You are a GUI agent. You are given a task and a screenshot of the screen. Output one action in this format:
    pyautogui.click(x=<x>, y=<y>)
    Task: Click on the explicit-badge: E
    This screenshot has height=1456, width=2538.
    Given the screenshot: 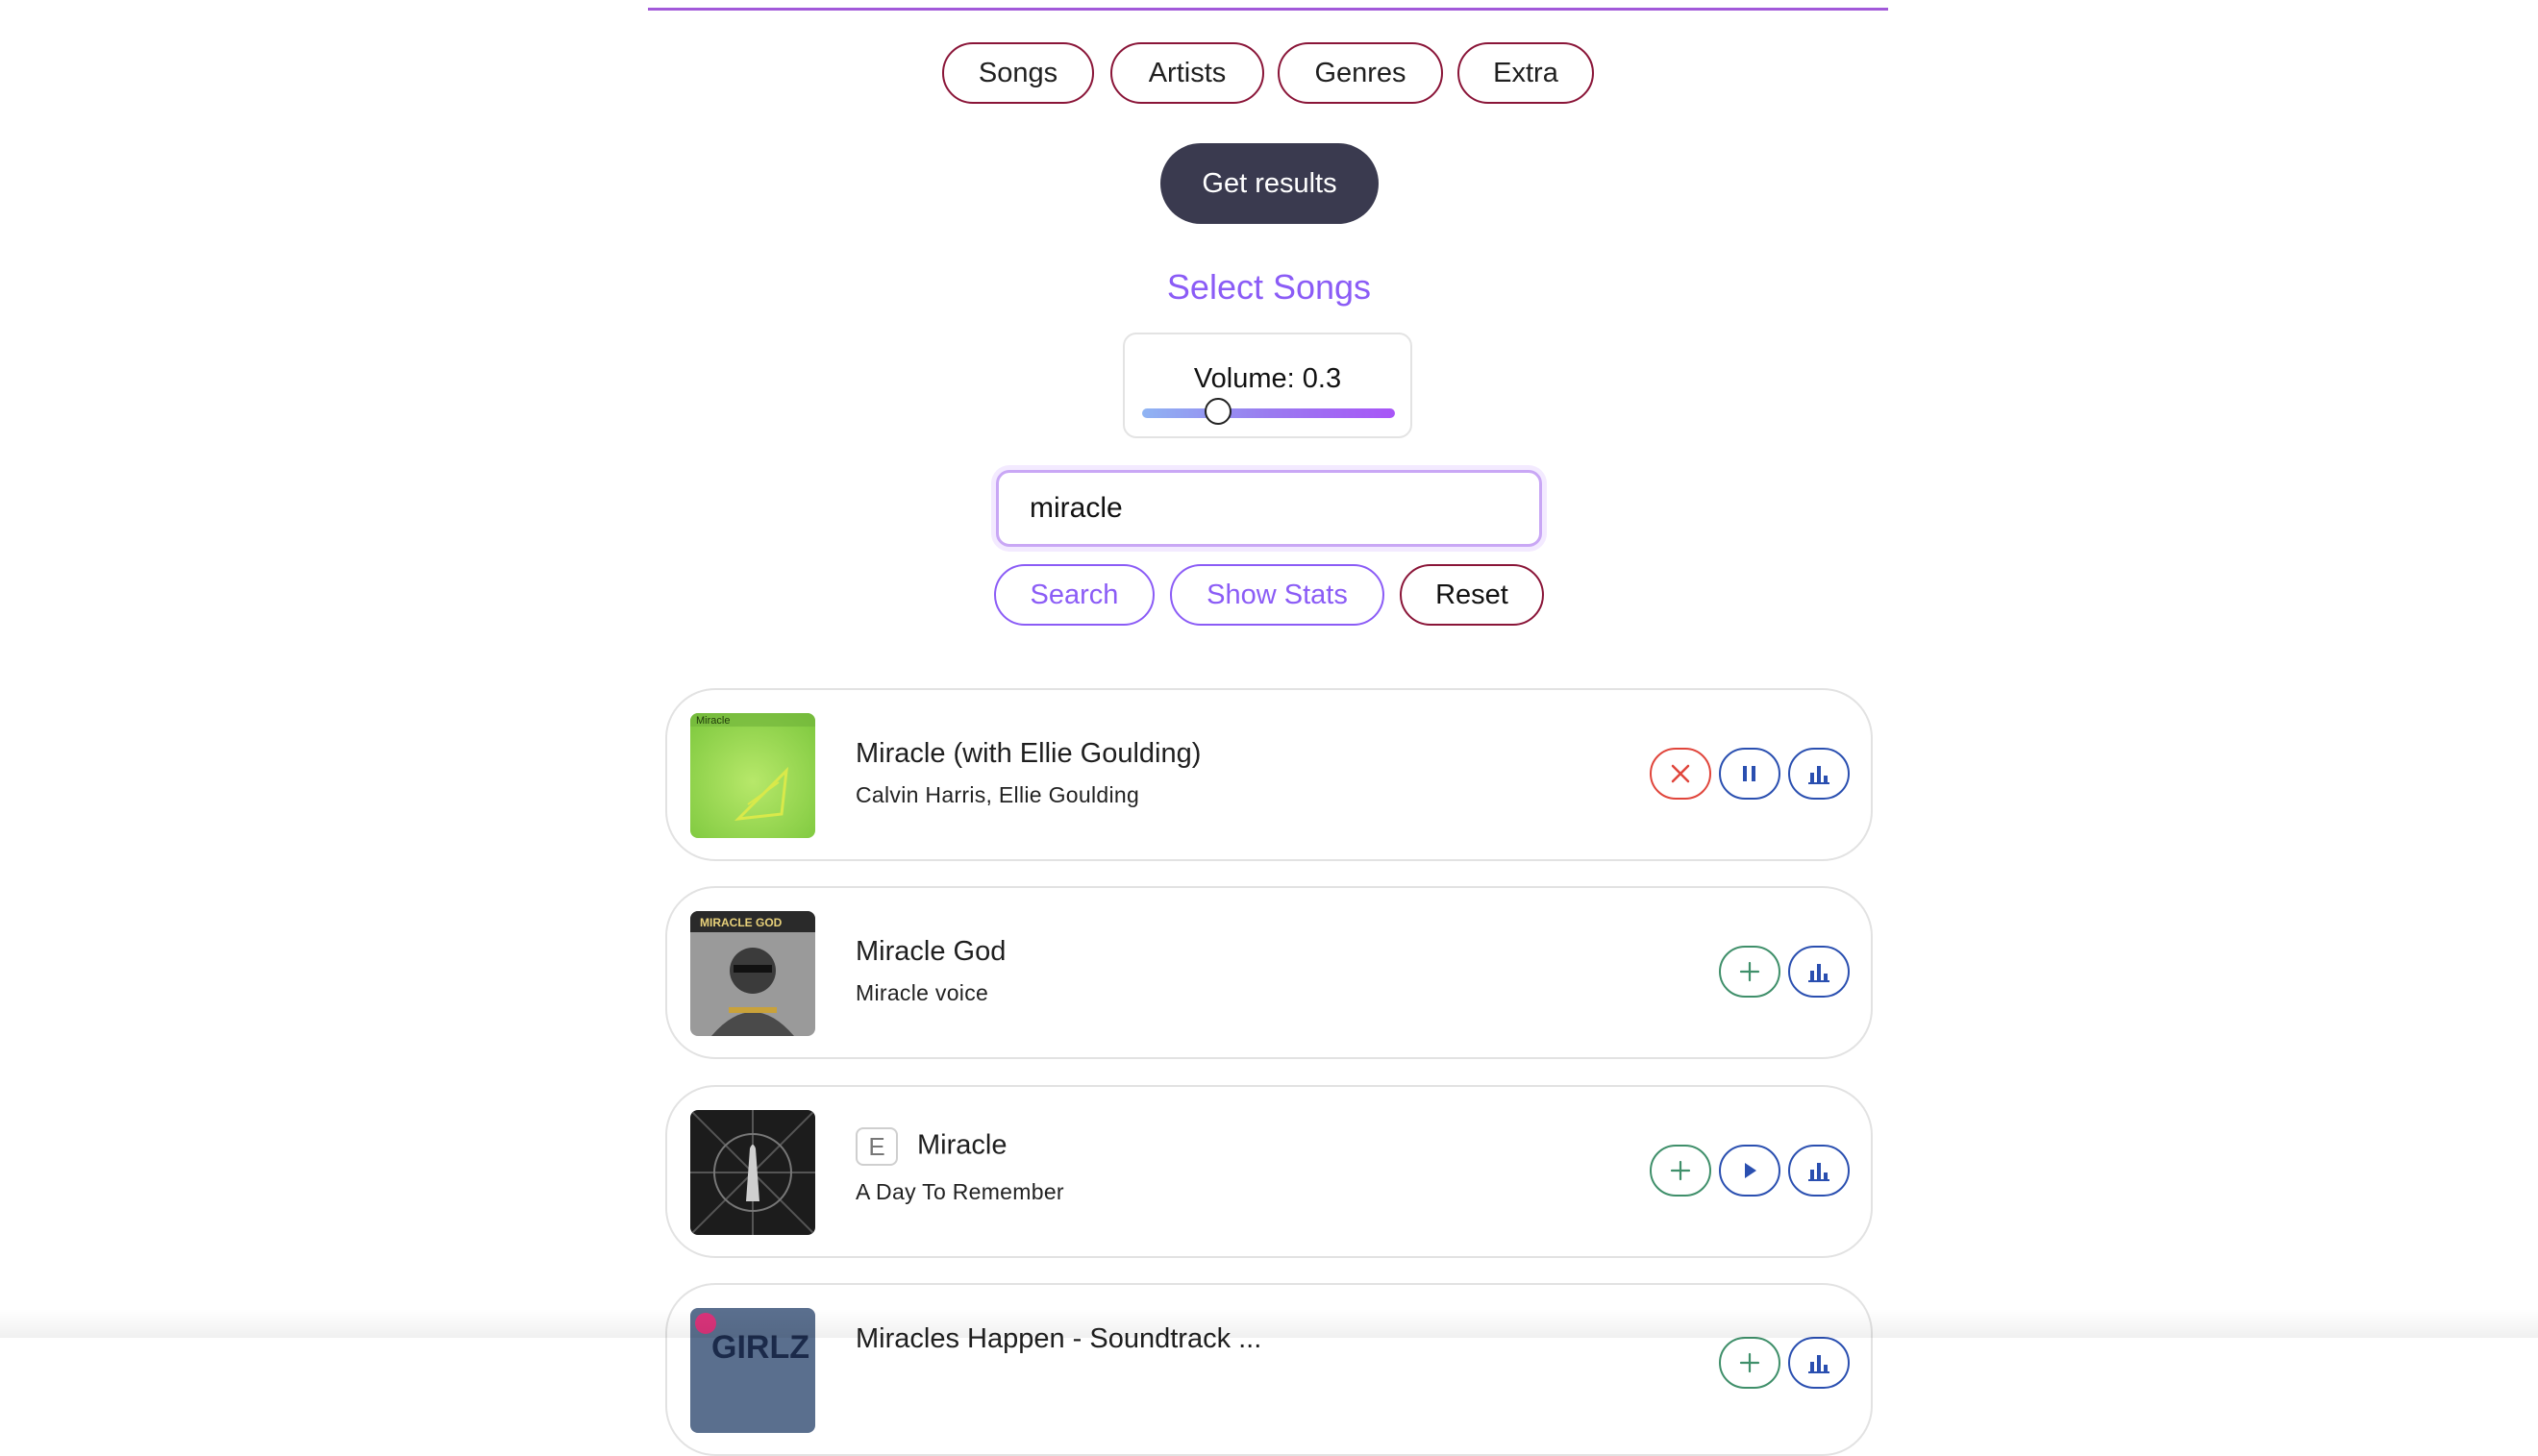 What is the action you would take?
    pyautogui.click(x=877, y=1147)
    